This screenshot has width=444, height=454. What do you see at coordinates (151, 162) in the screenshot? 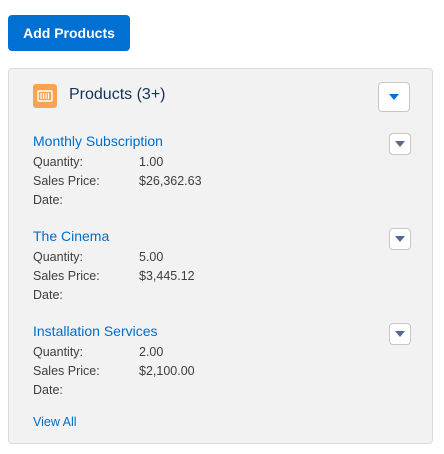
I see `quantity-value: 1.00` at bounding box center [151, 162].